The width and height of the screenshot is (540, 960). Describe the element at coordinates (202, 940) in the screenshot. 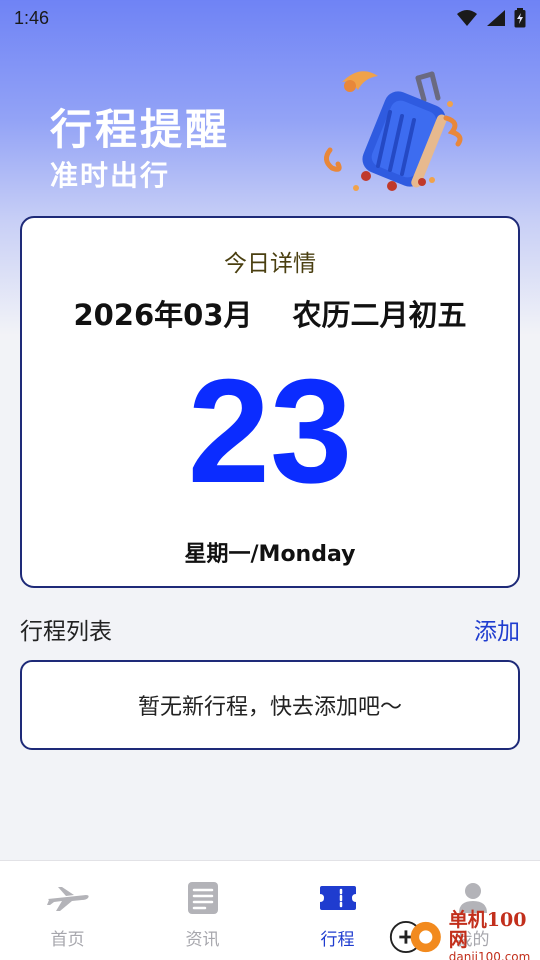

I see `nav-label-news: 资讯` at that location.